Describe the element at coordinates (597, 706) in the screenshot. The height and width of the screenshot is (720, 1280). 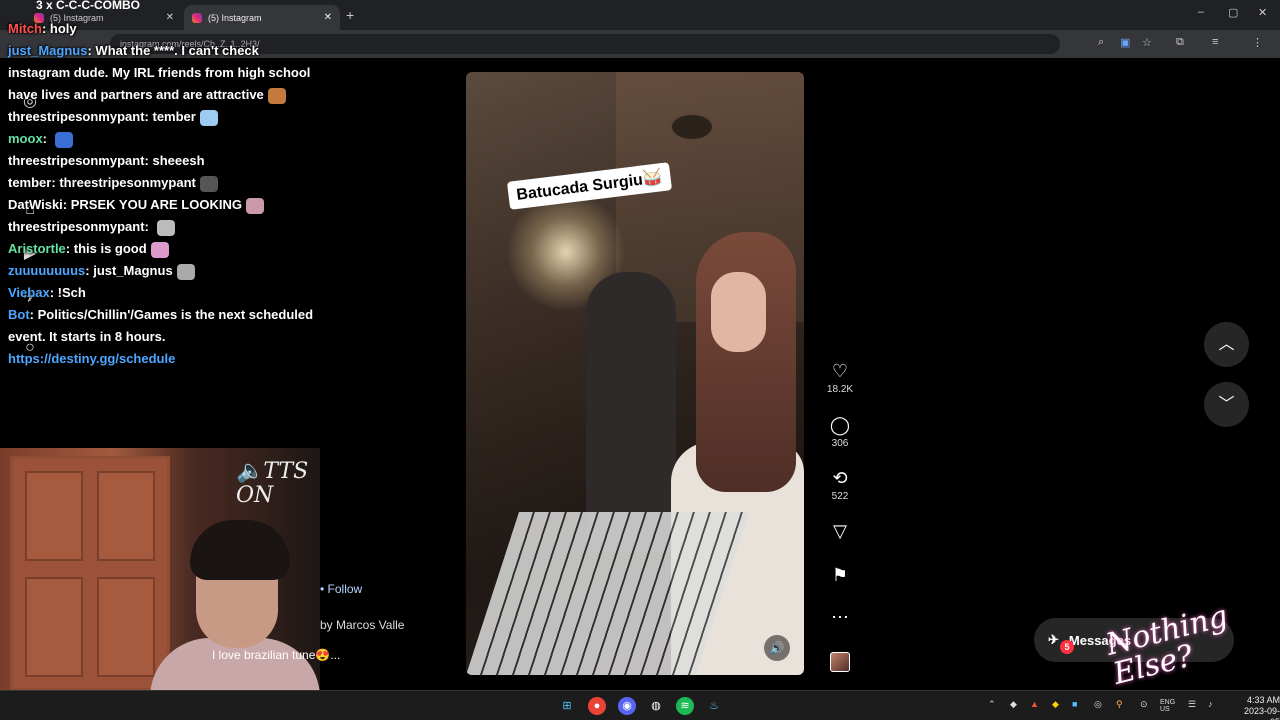
I see `chrome-icon: ●` at that location.